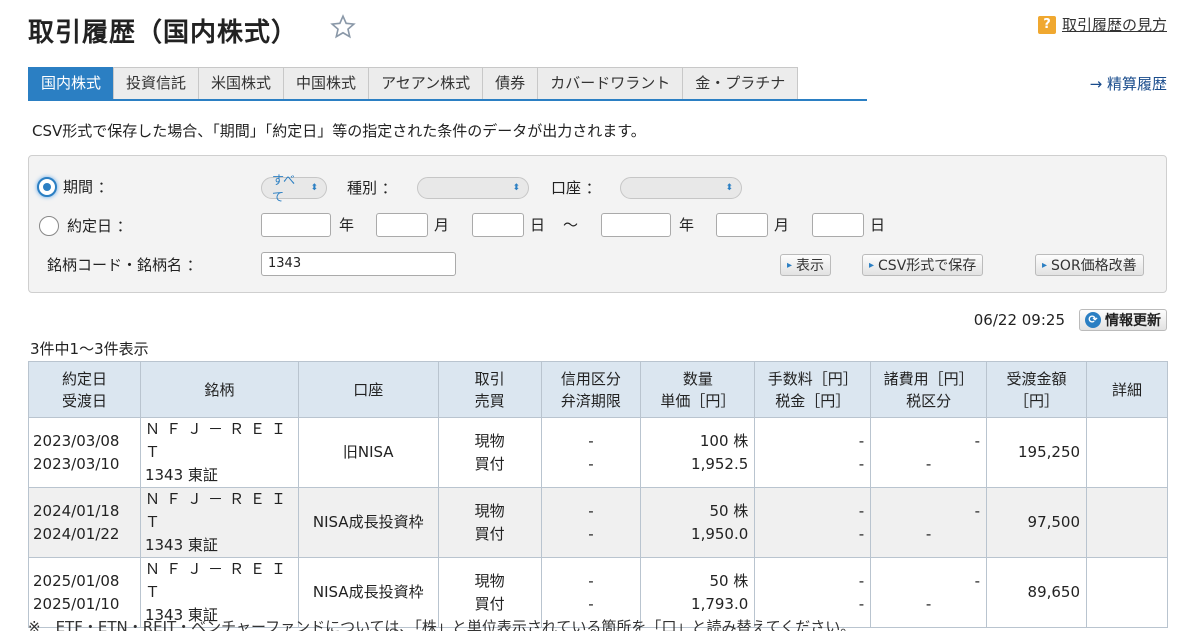  Describe the element at coordinates (576, 188) in the screenshot. I see `account-label: 口座 ：` at that location.